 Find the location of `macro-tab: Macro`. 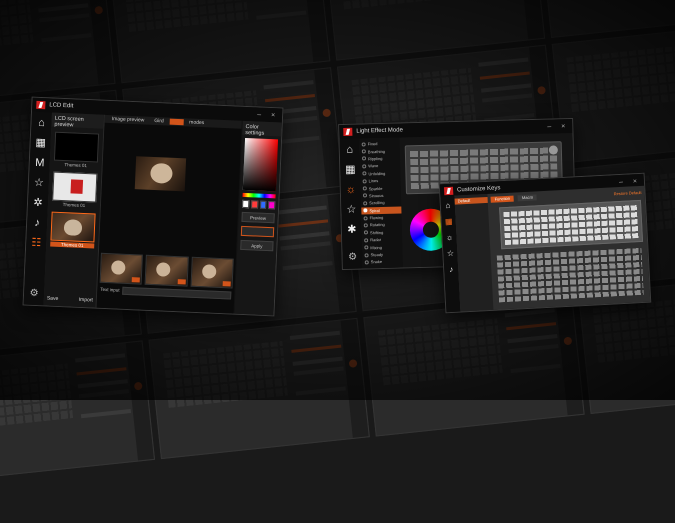

macro-tab: Macro is located at coordinates (527, 198).